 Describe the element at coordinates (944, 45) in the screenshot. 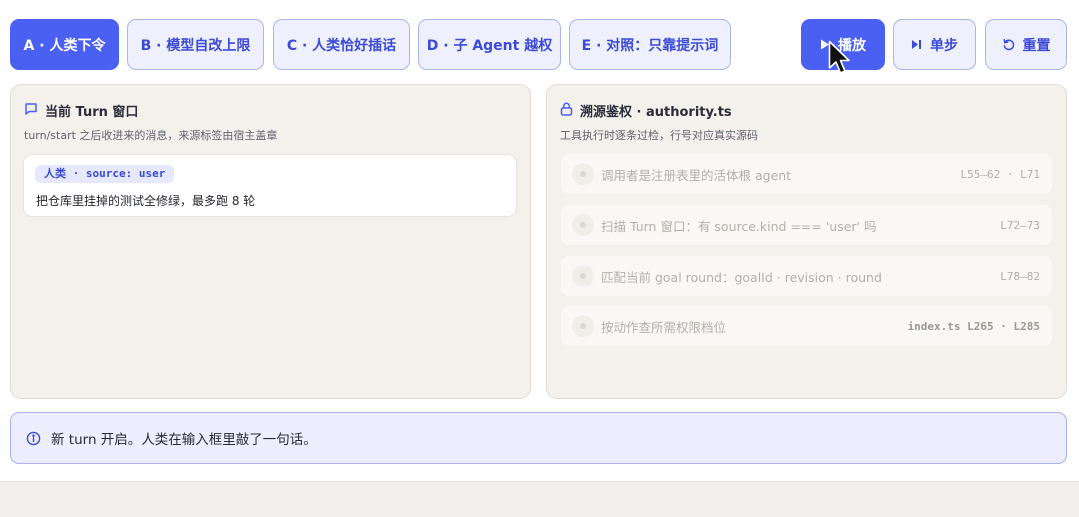

I see `step-label: 单步` at that location.